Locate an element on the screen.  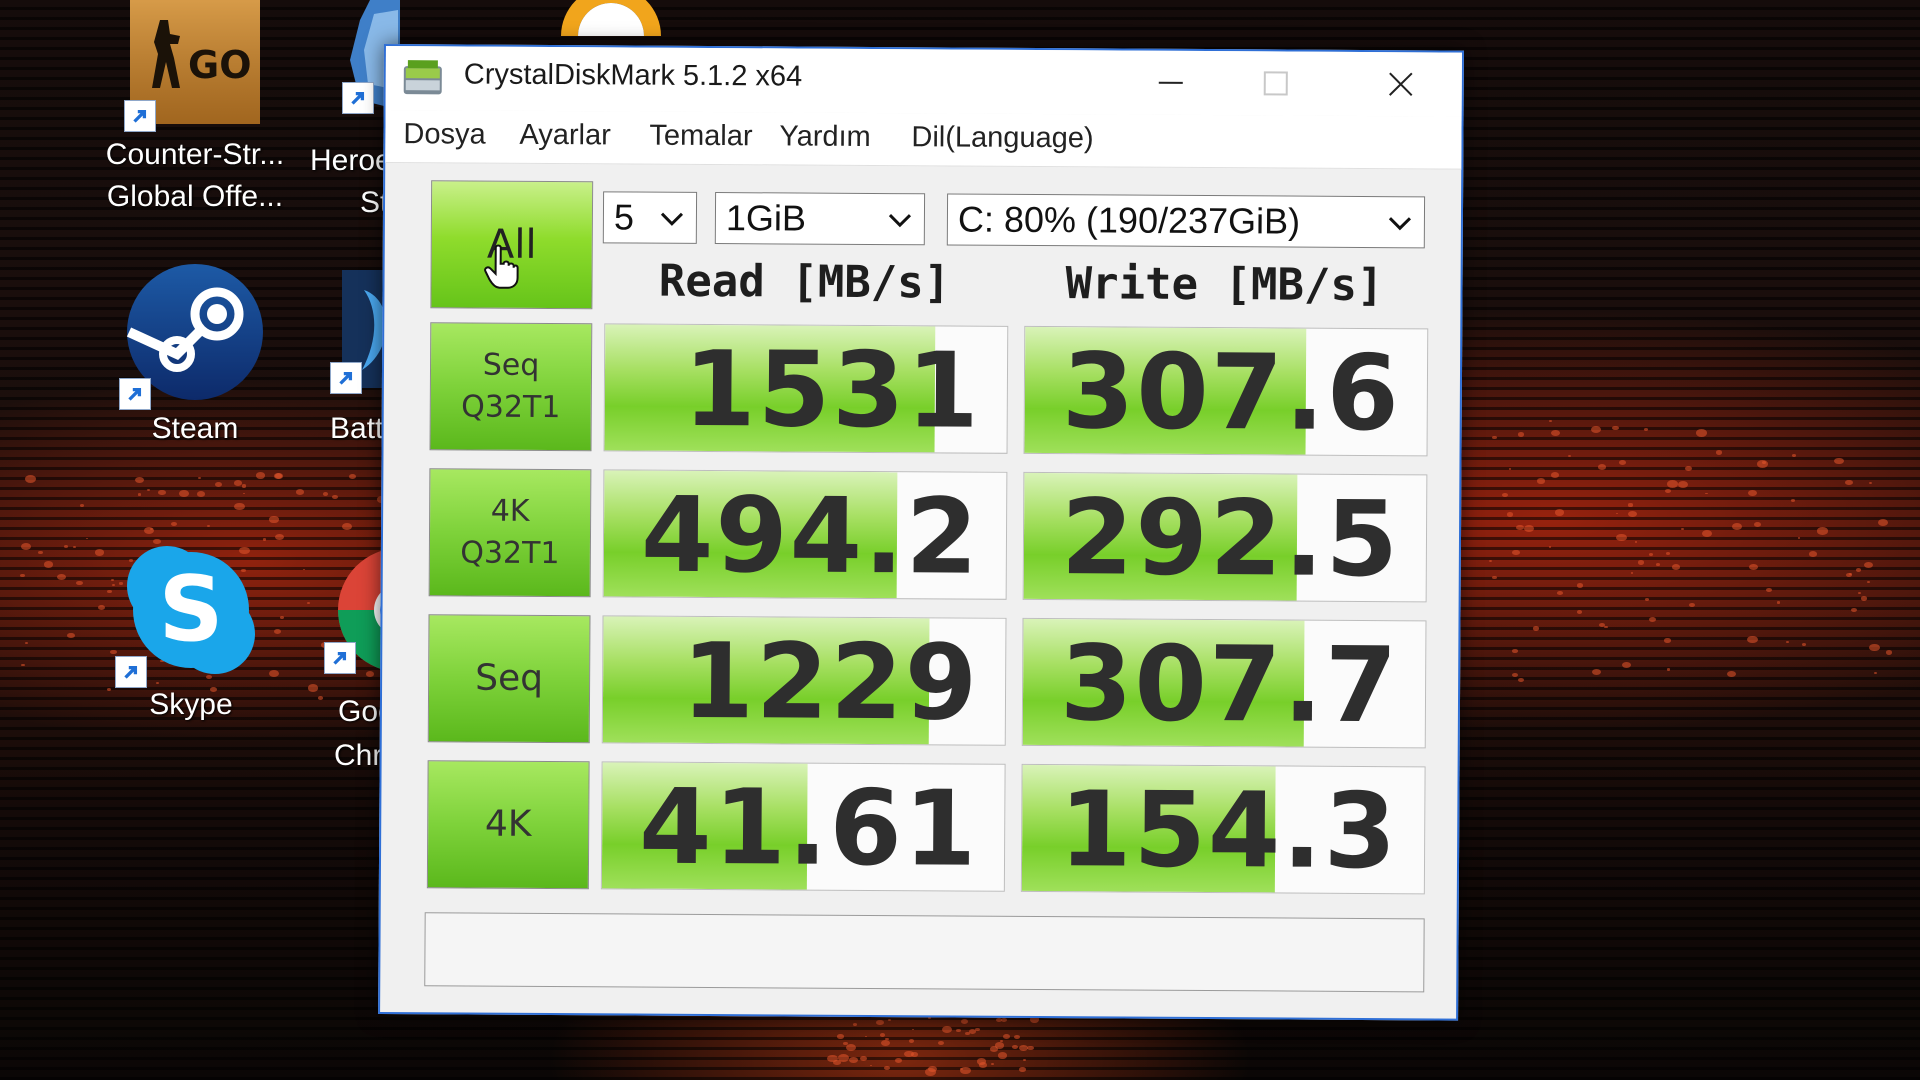
desktop-icon-skype: S Skype is located at coordinates (191, 633).